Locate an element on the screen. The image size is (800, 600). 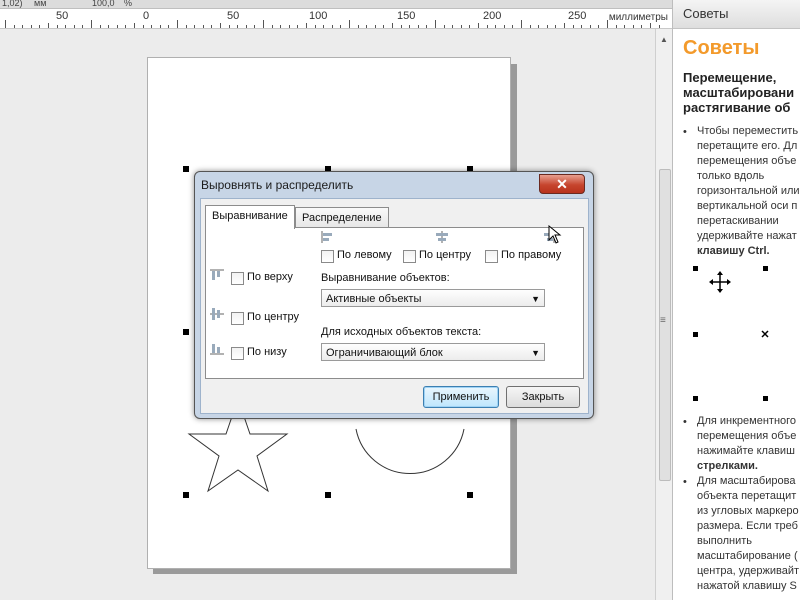
tip-line: Для инкрементного is located at coordinates (747, 421).